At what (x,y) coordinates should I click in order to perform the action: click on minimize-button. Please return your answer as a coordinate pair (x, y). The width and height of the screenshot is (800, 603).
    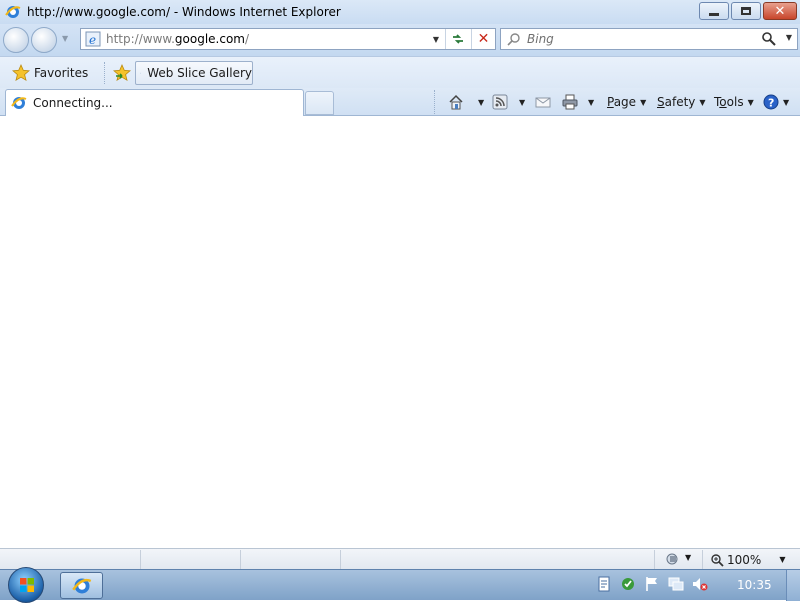
    Looking at the image, I should click on (714, 11).